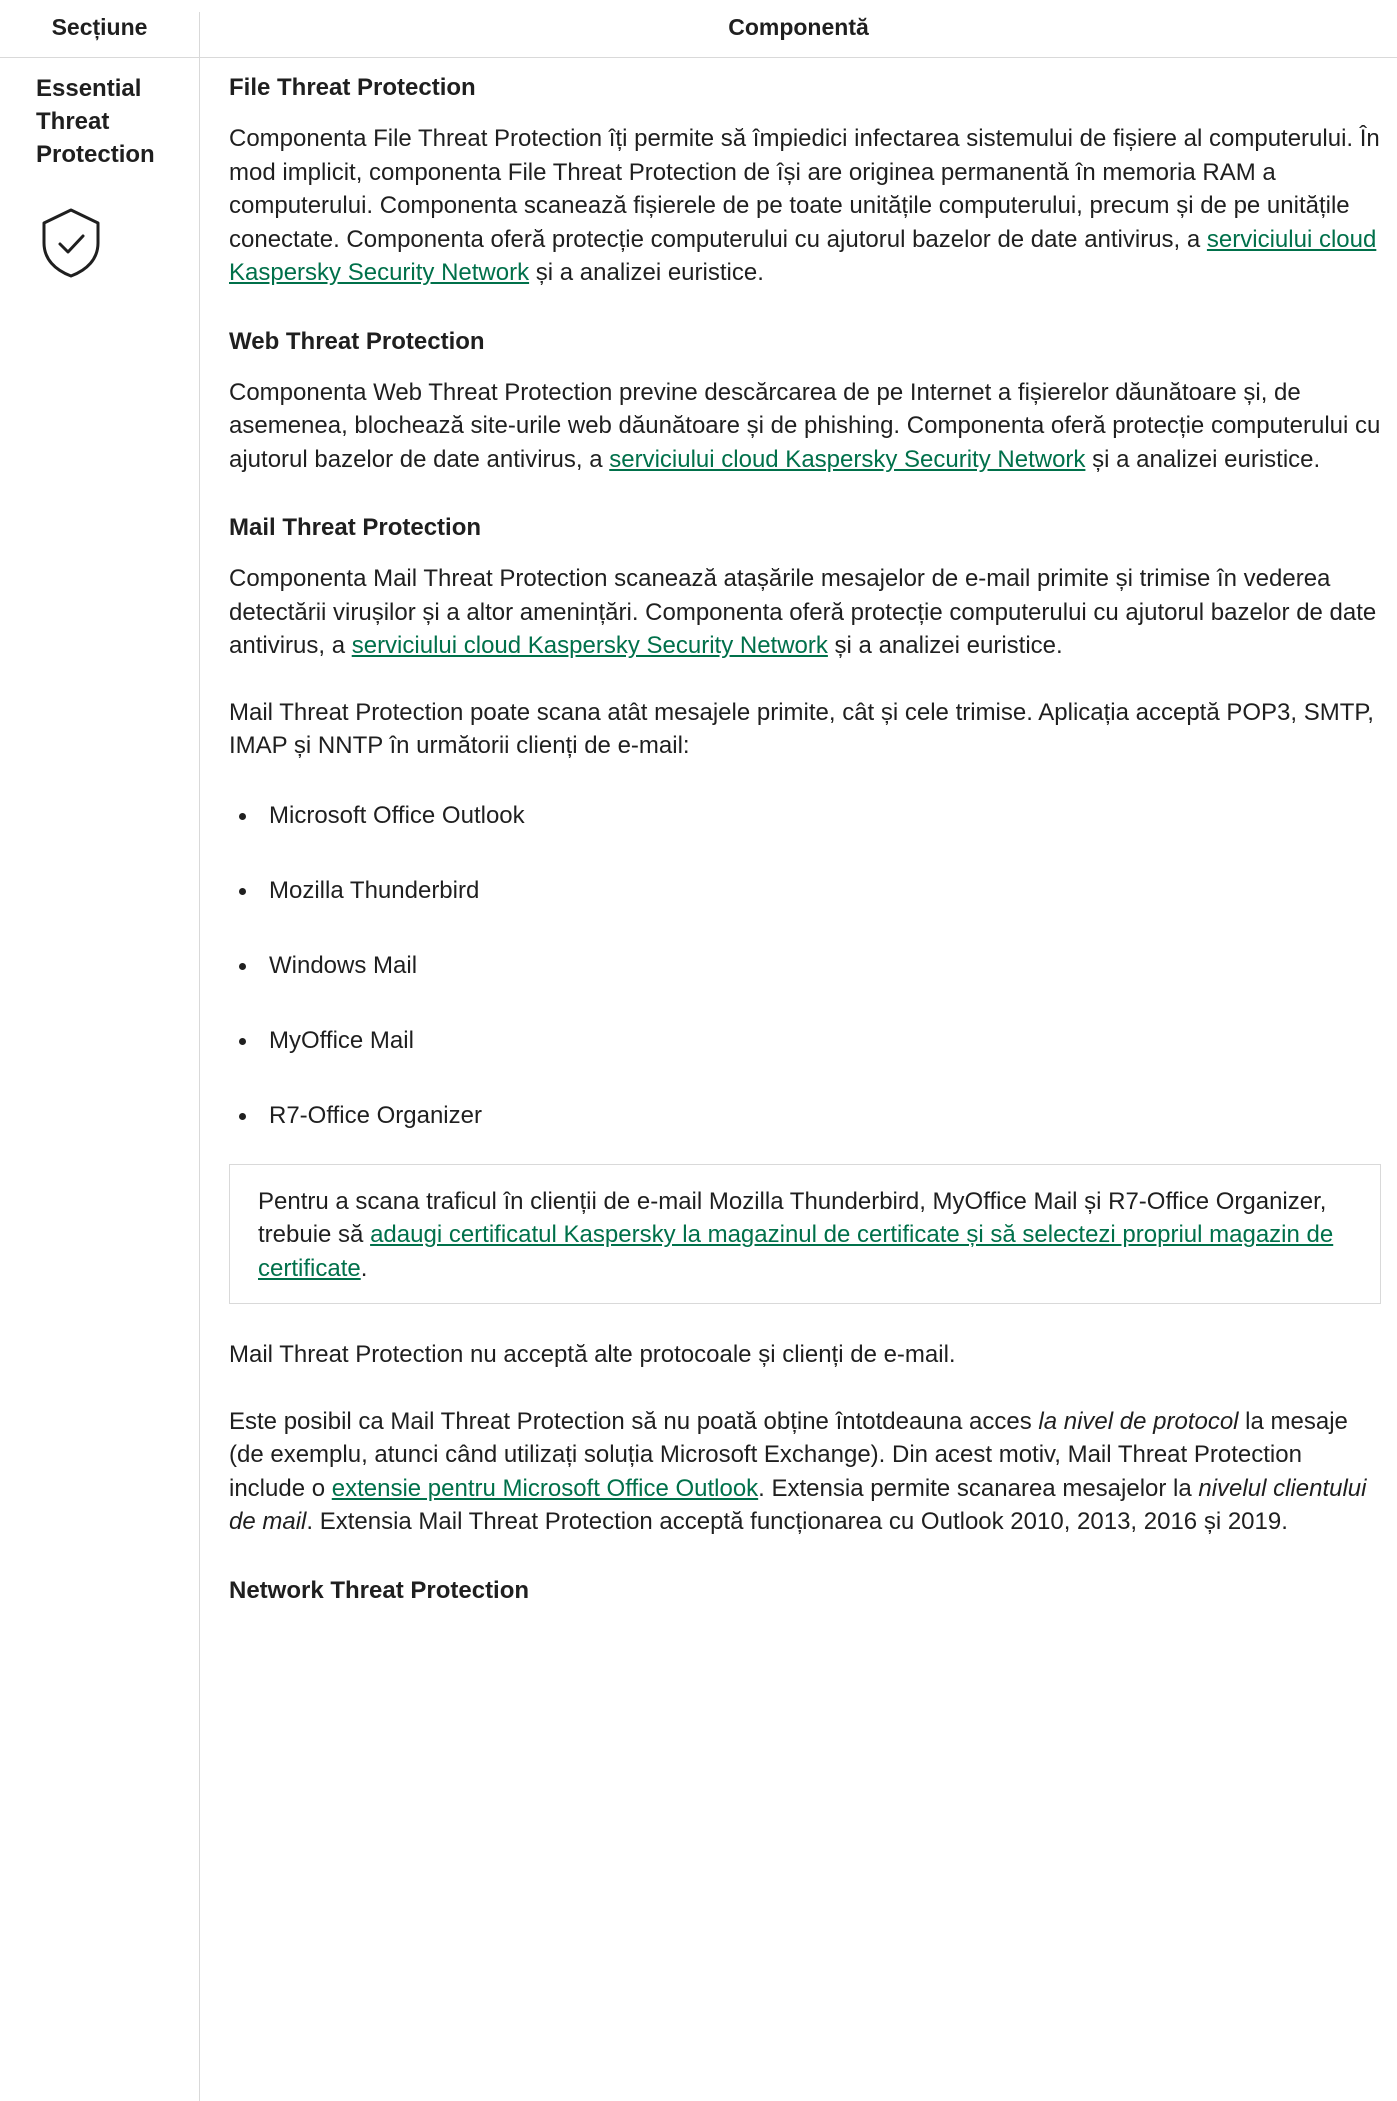 The width and height of the screenshot is (1397, 2101). I want to click on column-divider, so click(199, 1056).